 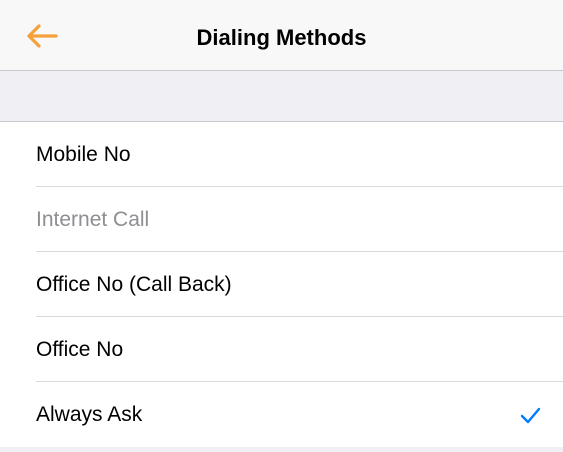 What do you see at coordinates (530, 415) in the screenshot?
I see `checkmark-icon` at bounding box center [530, 415].